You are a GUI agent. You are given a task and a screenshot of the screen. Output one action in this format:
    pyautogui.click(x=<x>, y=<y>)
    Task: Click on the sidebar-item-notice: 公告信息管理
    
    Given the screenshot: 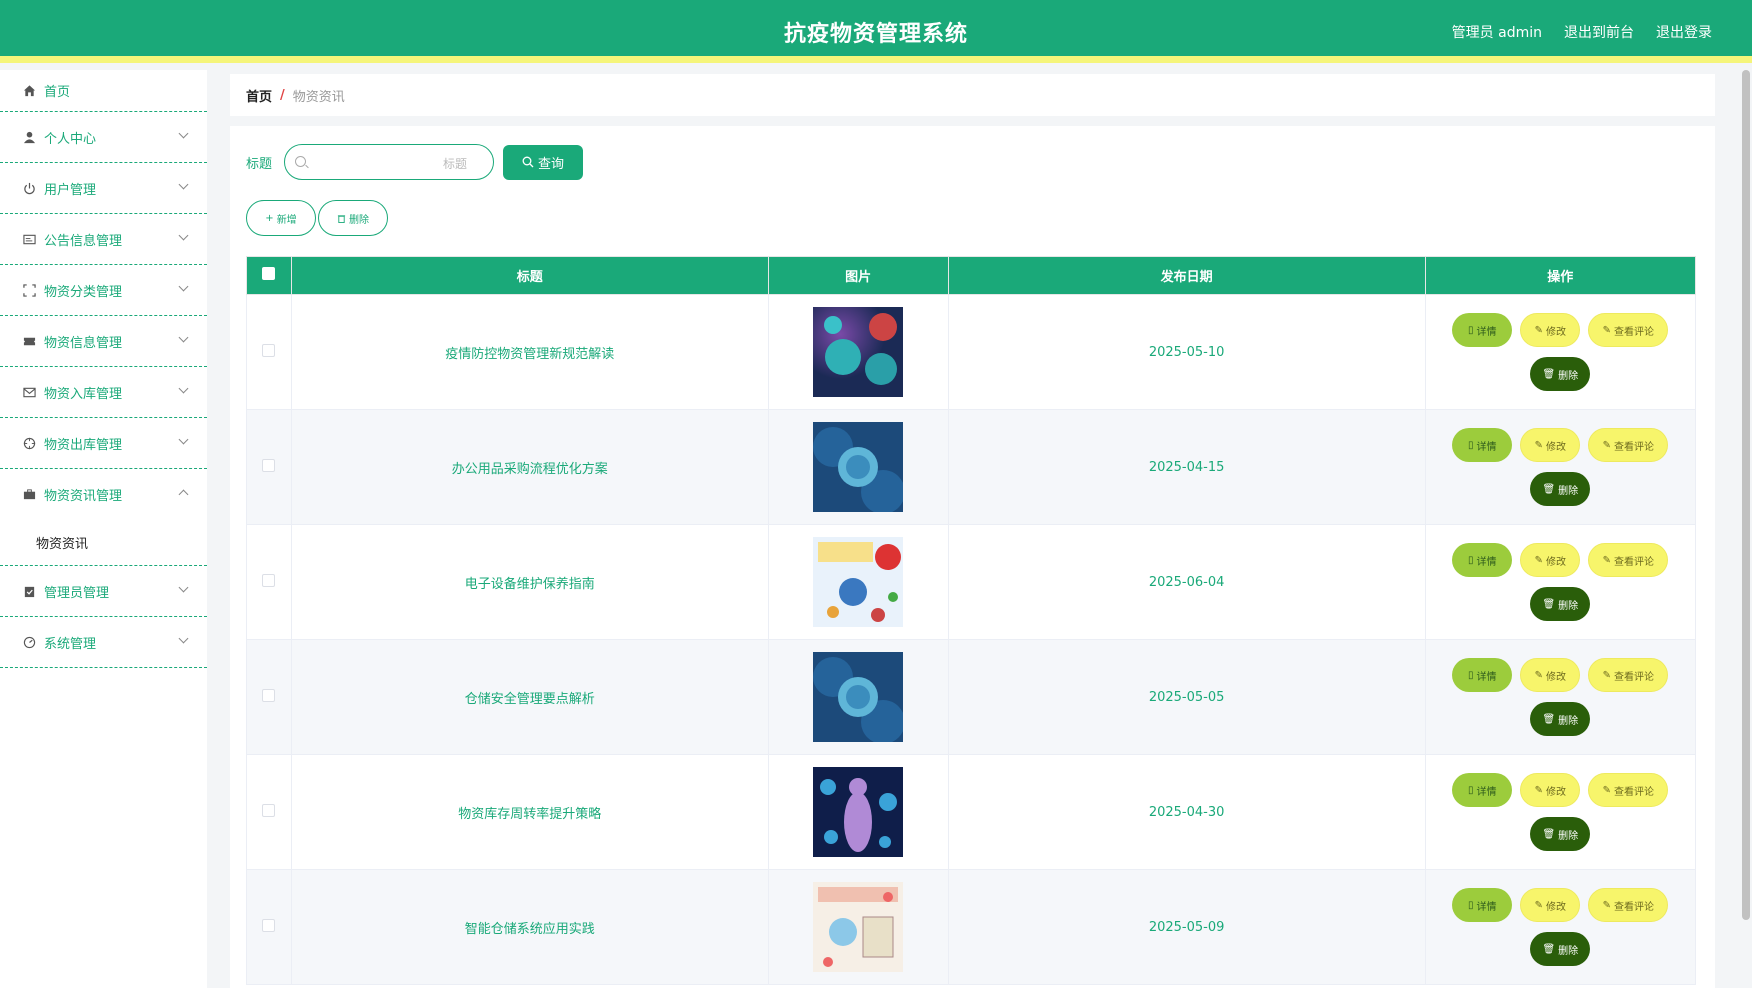 What is the action you would take?
    pyautogui.click(x=103, y=239)
    